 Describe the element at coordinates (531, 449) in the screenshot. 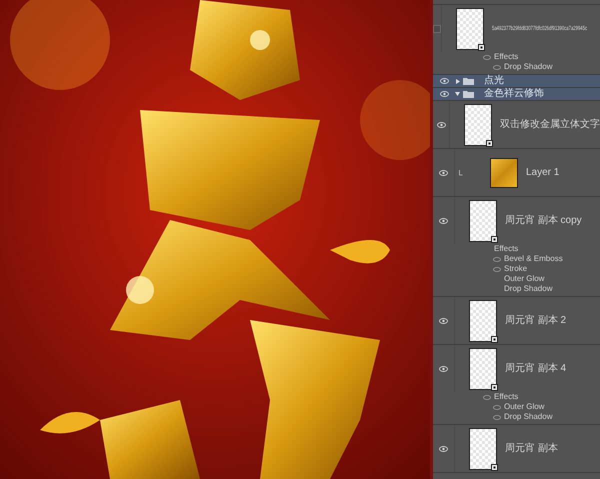

I see `layer-name: 周元宵 副本` at that location.